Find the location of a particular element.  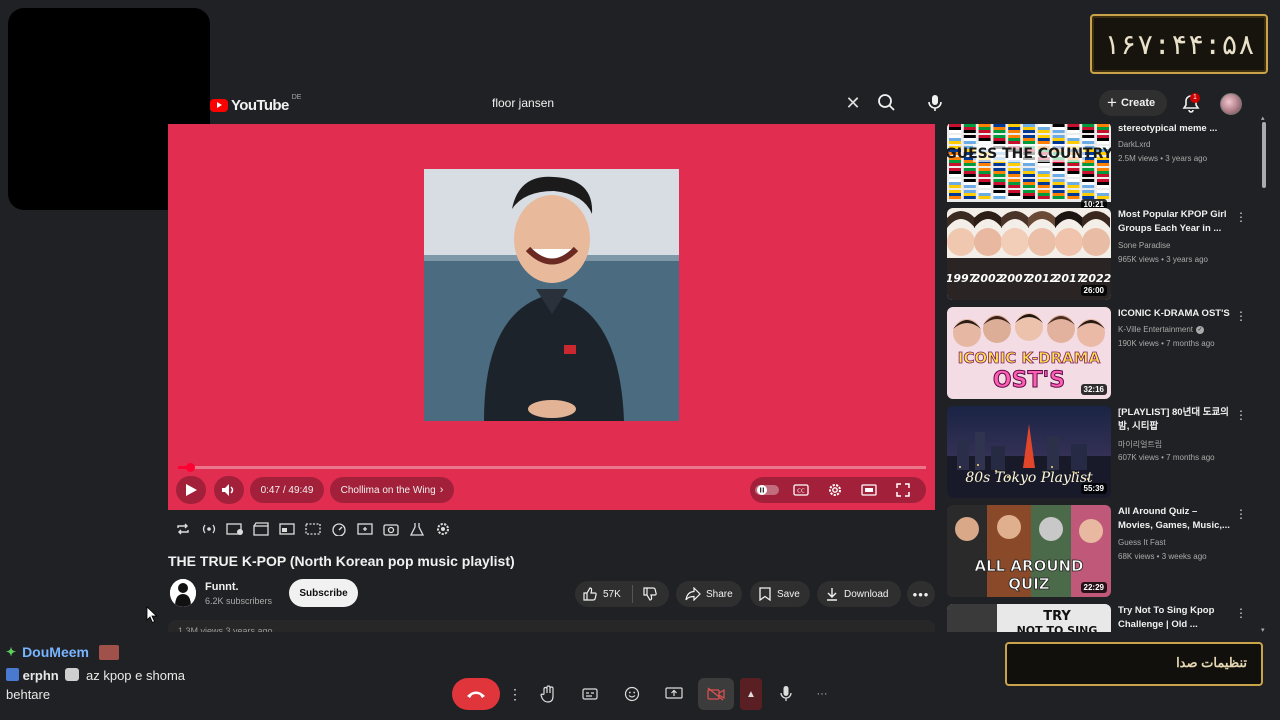

like-button: 57K is located at coordinates (604, 594).